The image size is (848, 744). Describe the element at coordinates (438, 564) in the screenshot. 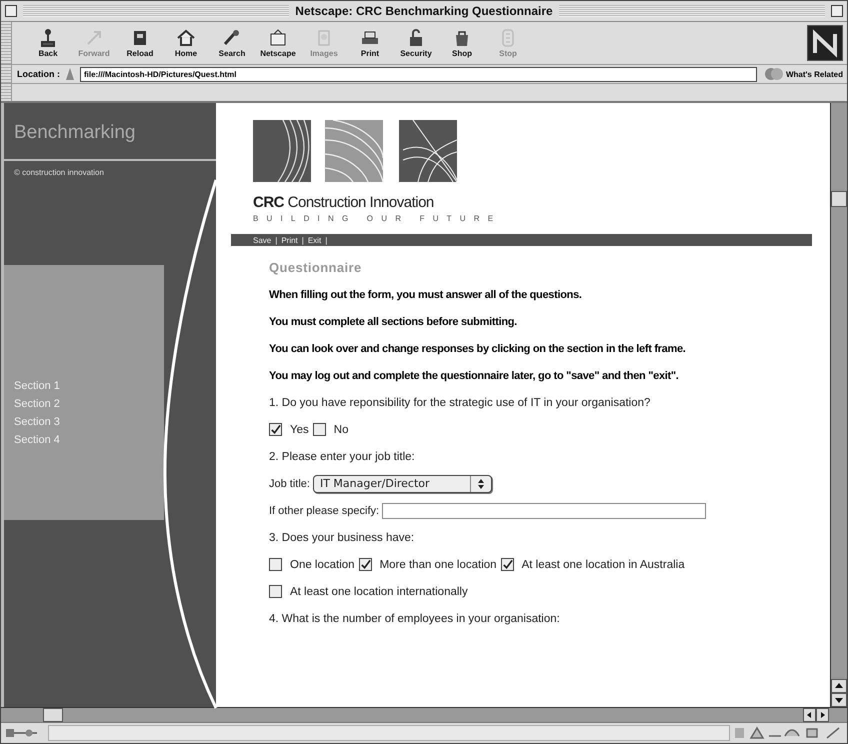

I see `checkbox-label: More than one location` at that location.